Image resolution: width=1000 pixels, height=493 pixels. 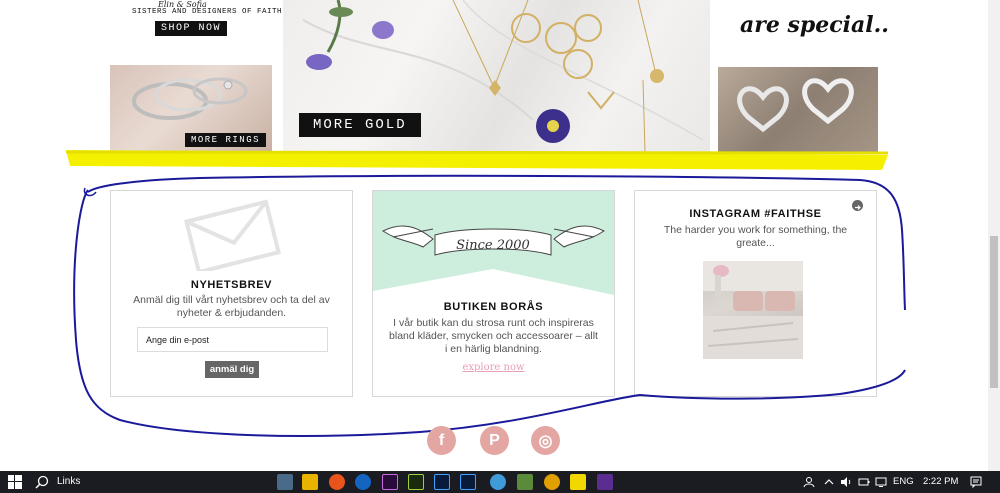 I want to click on file-explorer-icon, so click(x=310, y=482).